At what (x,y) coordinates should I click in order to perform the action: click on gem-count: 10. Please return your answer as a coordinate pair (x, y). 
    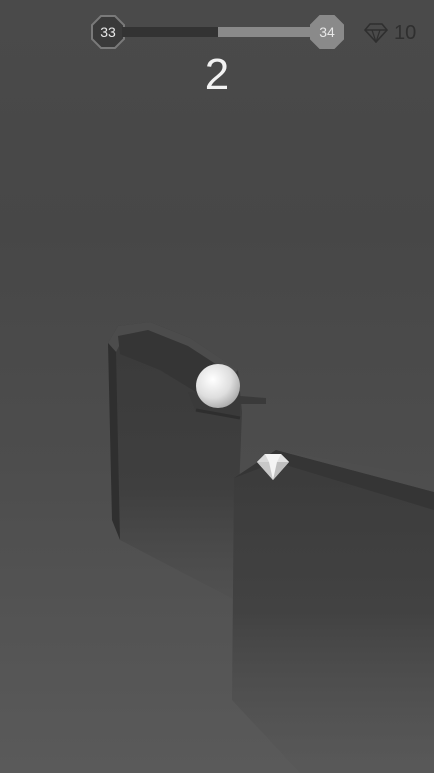
    Looking at the image, I should click on (405, 32).